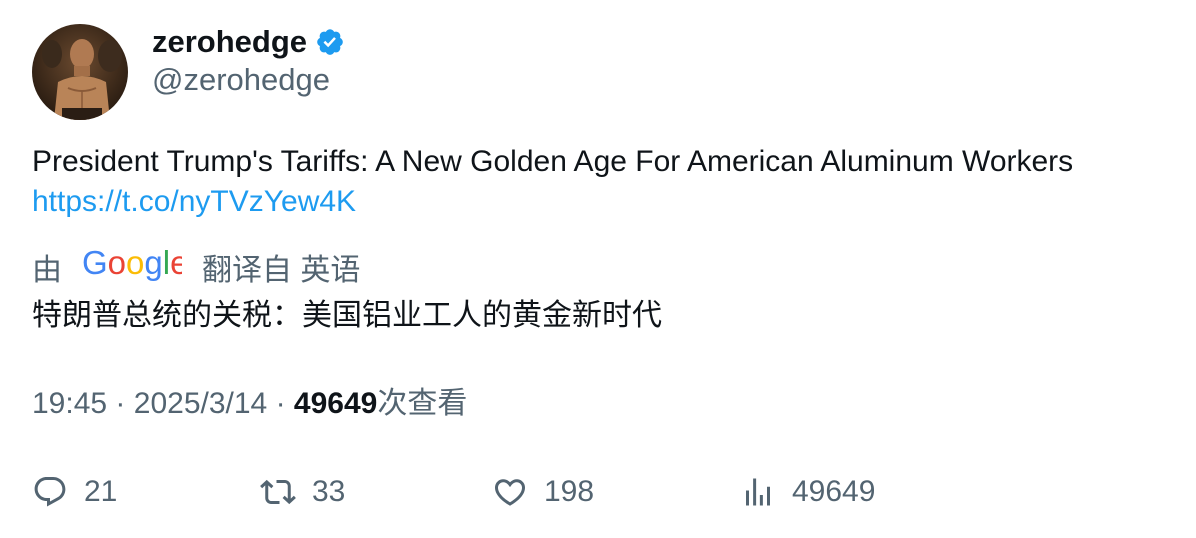  What do you see at coordinates (196, 267) in the screenshot?
I see `translation-attribution: 由 Google 翻译自 英语` at bounding box center [196, 267].